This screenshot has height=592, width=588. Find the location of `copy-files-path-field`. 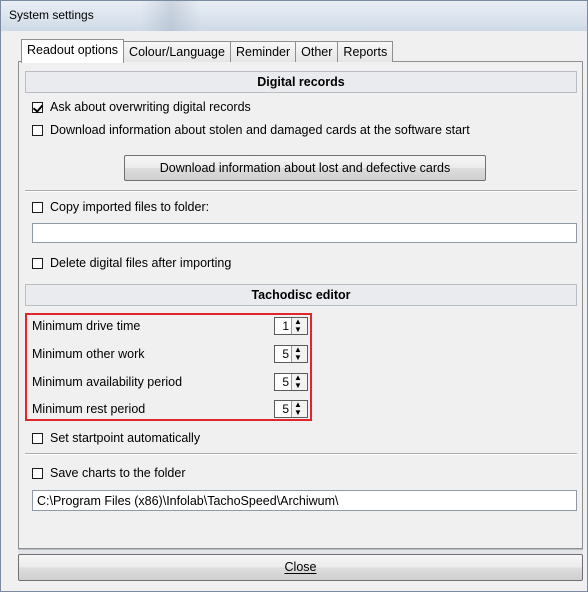

copy-files-path-field is located at coordinates (304, 233).